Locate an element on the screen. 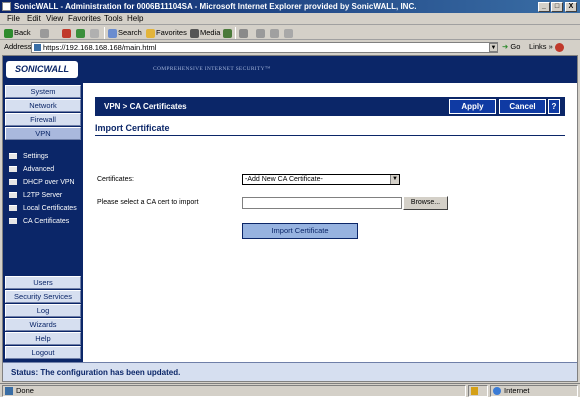  stop-icon is located at coordinates (66, 33).